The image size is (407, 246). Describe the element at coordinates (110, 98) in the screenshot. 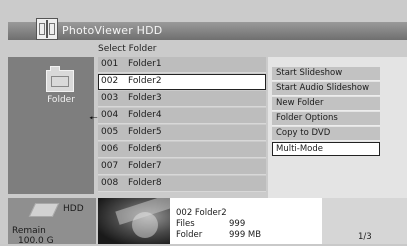

I see `list-item-number: 003` at that location.